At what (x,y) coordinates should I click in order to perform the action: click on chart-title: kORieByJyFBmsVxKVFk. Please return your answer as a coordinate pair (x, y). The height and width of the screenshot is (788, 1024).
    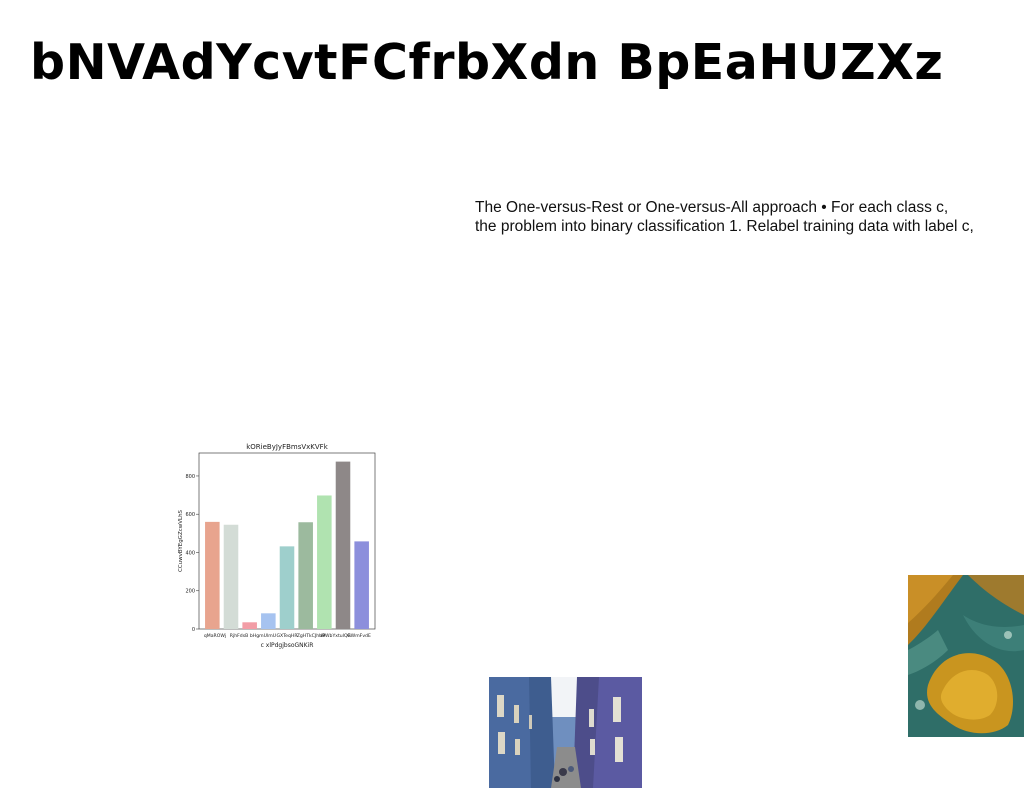
    Looking at the image, I should click on (287, 447).